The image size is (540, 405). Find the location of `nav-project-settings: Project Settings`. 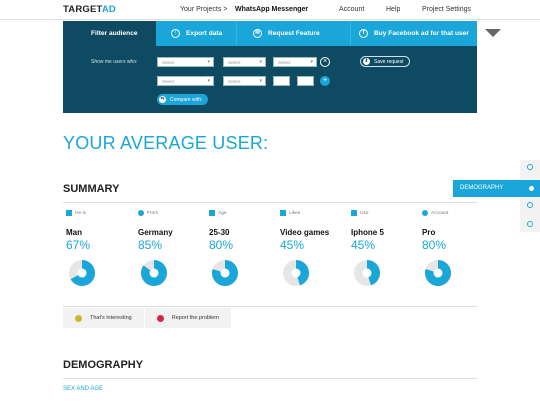

nav-project-settings: Project Settings is located at coordinates (446, 9).